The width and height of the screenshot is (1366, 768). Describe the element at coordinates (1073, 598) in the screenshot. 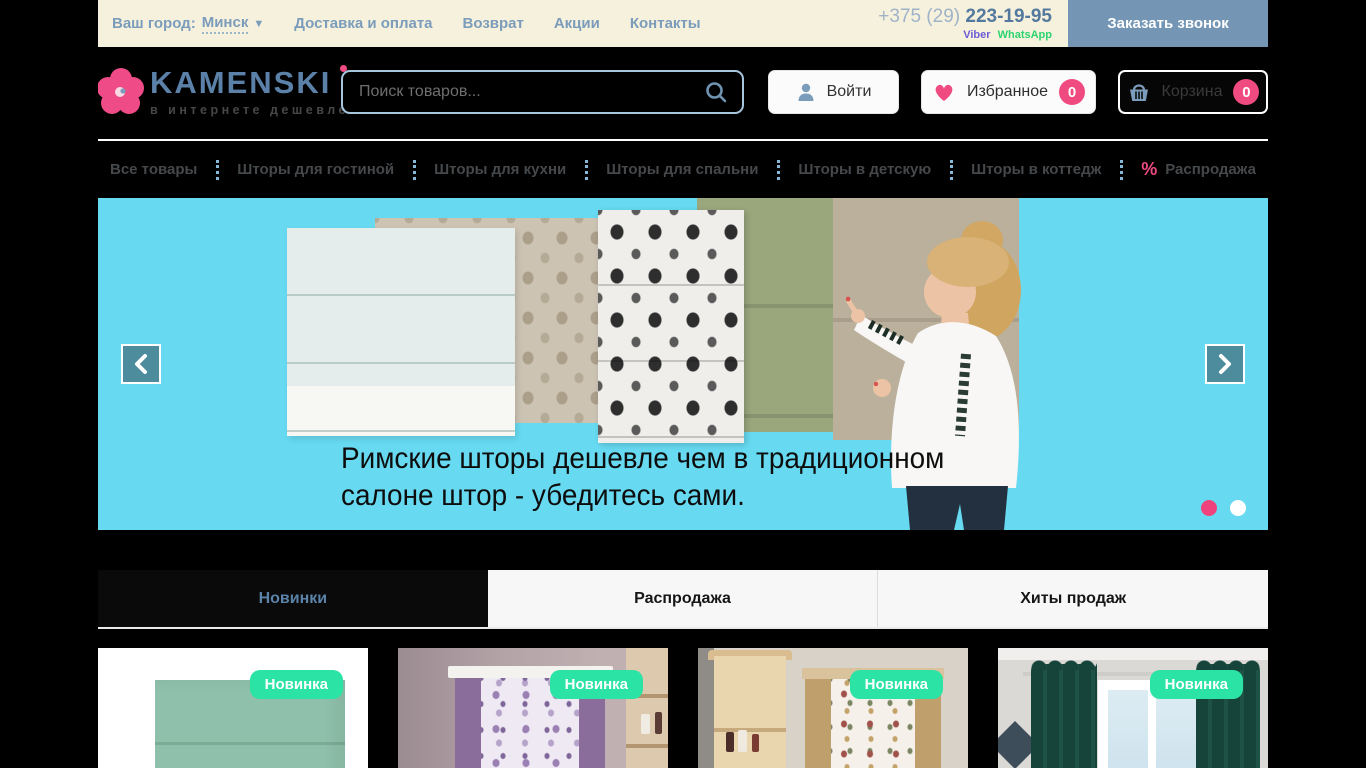

I see `tab-bestsellers: Хиты продаж` at that location.